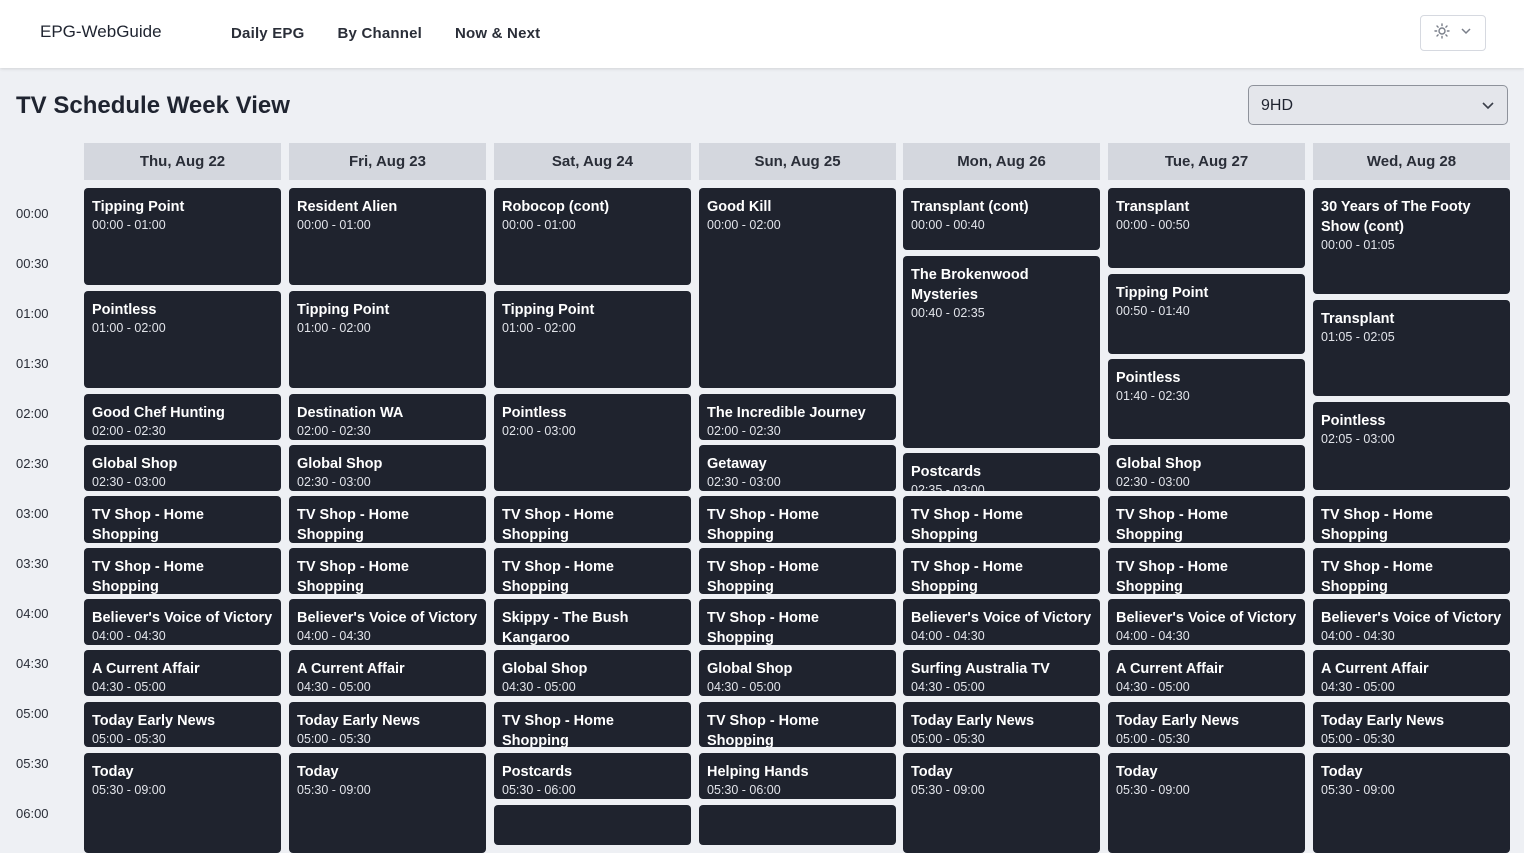 The image size is (1524, 853). What do you see at coordinates (1453, 33) in the screenshot?
I see `theme-toggle-button` at bounding box center [1453, 33].